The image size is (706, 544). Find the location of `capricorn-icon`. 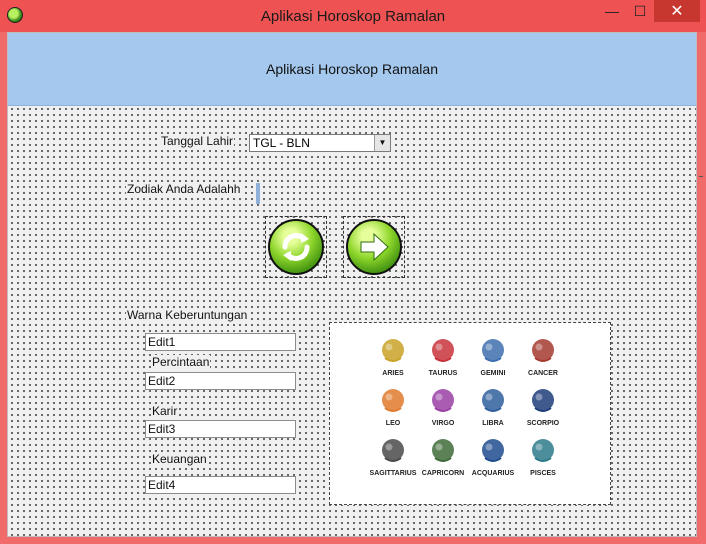

capricorn-icon is located at coordinates (443, 451).